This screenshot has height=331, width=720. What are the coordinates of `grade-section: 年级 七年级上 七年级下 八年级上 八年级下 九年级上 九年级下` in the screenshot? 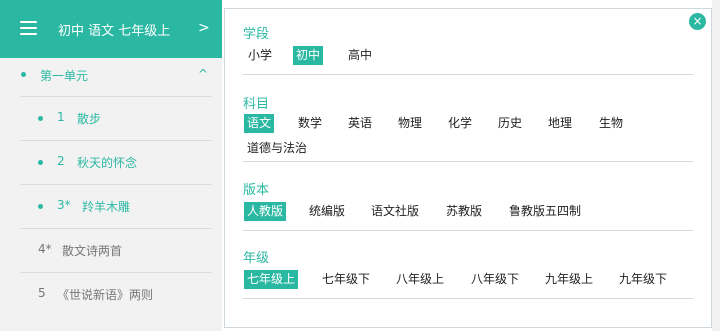 It's located at (468, 277).